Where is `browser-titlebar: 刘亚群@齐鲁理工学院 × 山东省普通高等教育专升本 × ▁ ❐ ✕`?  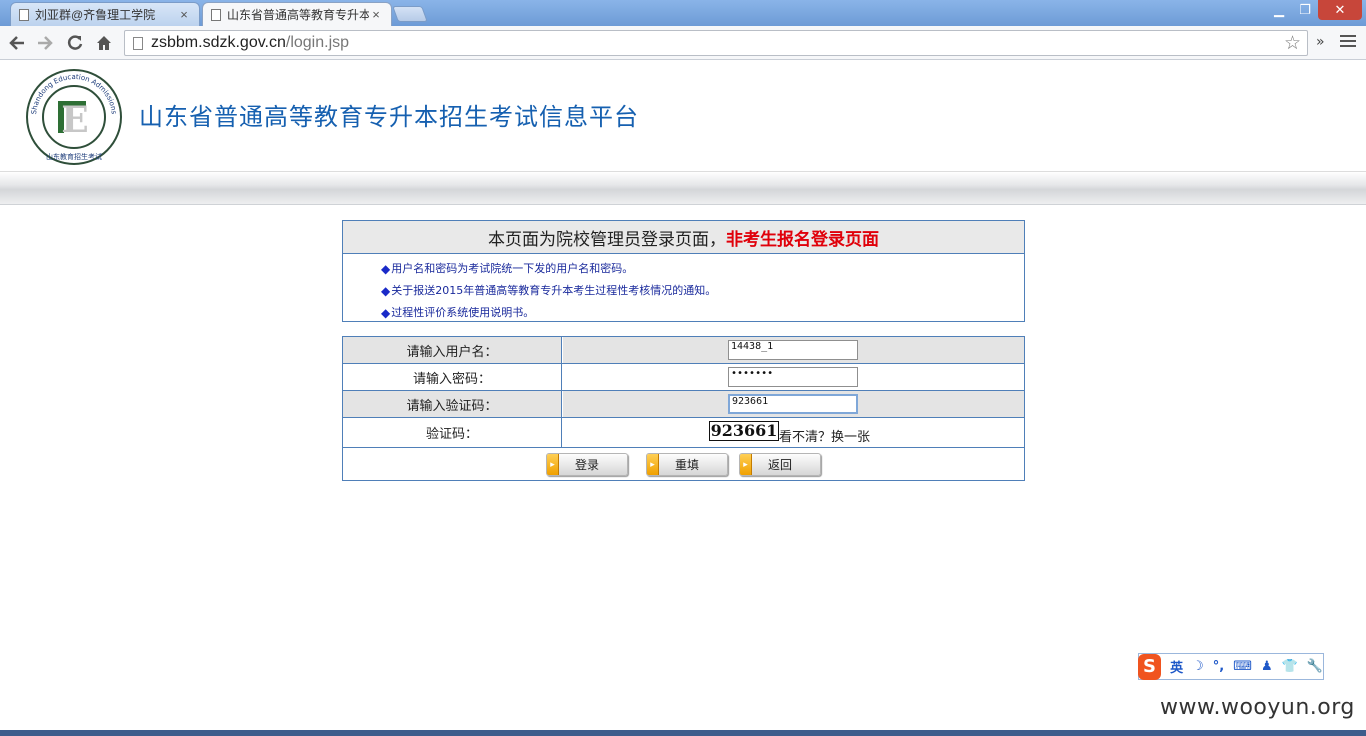 browser-titlebar: 刘亚群@齐鲁理工学院 × 山东省普通高等教育专升本 × ▁ ❐ ✕ is located at coordinates (683, 13).